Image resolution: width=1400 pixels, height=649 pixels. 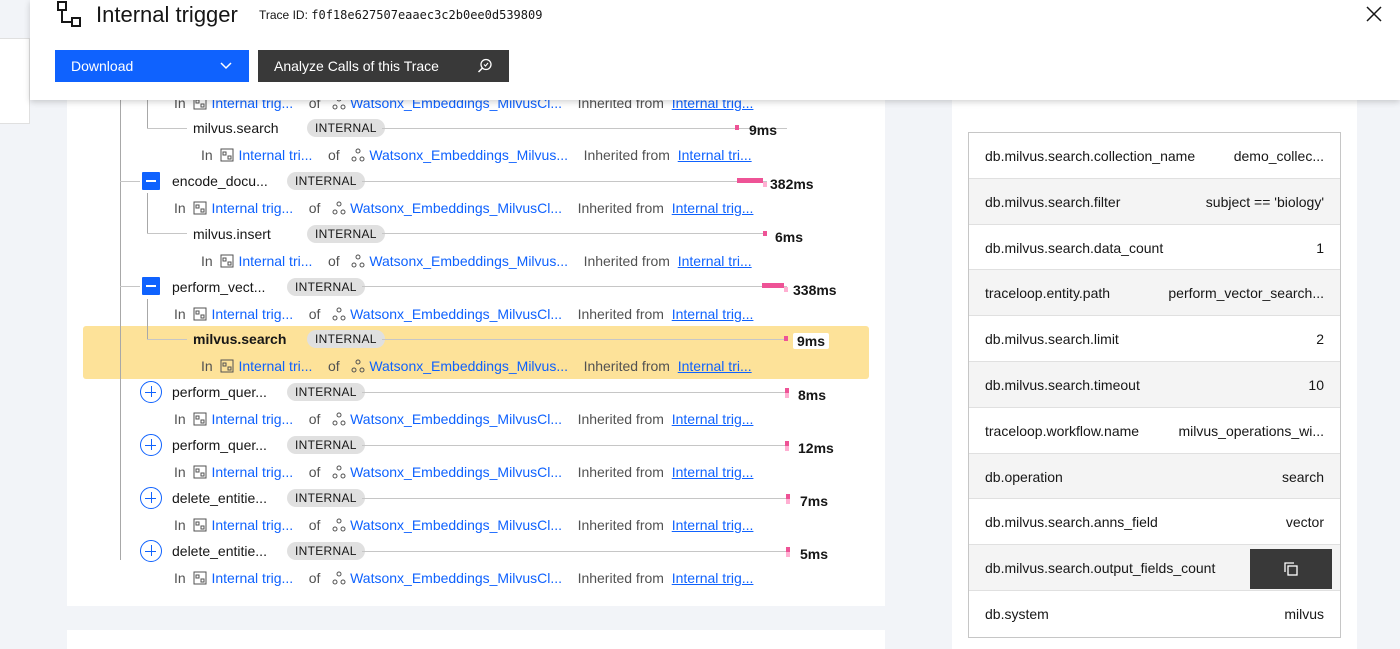 What do you see at coordinates (1154, 339) in the screenshot?
I see `attribute-row: db.milvus.search.limit 2` at bounding box center [1154, 339].